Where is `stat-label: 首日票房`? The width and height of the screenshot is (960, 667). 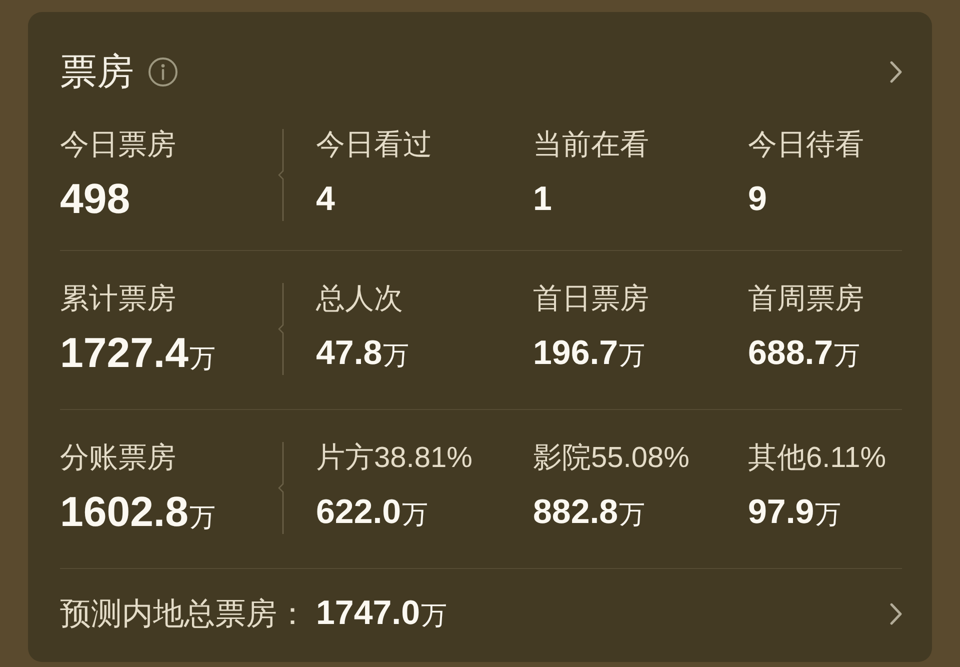 stat-label: 首日票房 is located at coordinates (591, 299).